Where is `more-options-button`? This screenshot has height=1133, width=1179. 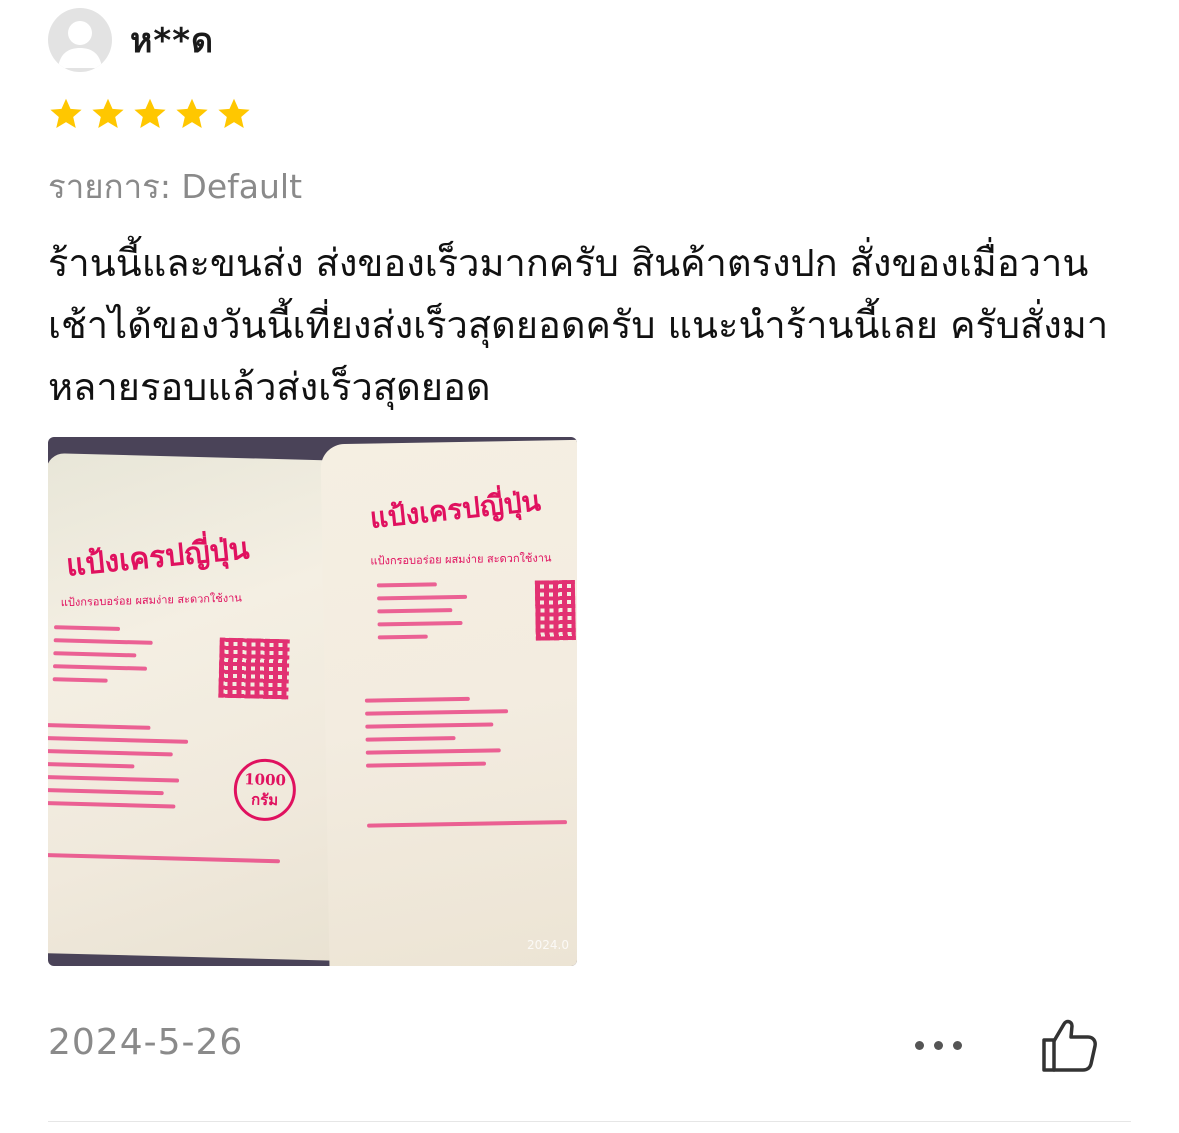
more-options-button is located at coordinates (938, 1045).